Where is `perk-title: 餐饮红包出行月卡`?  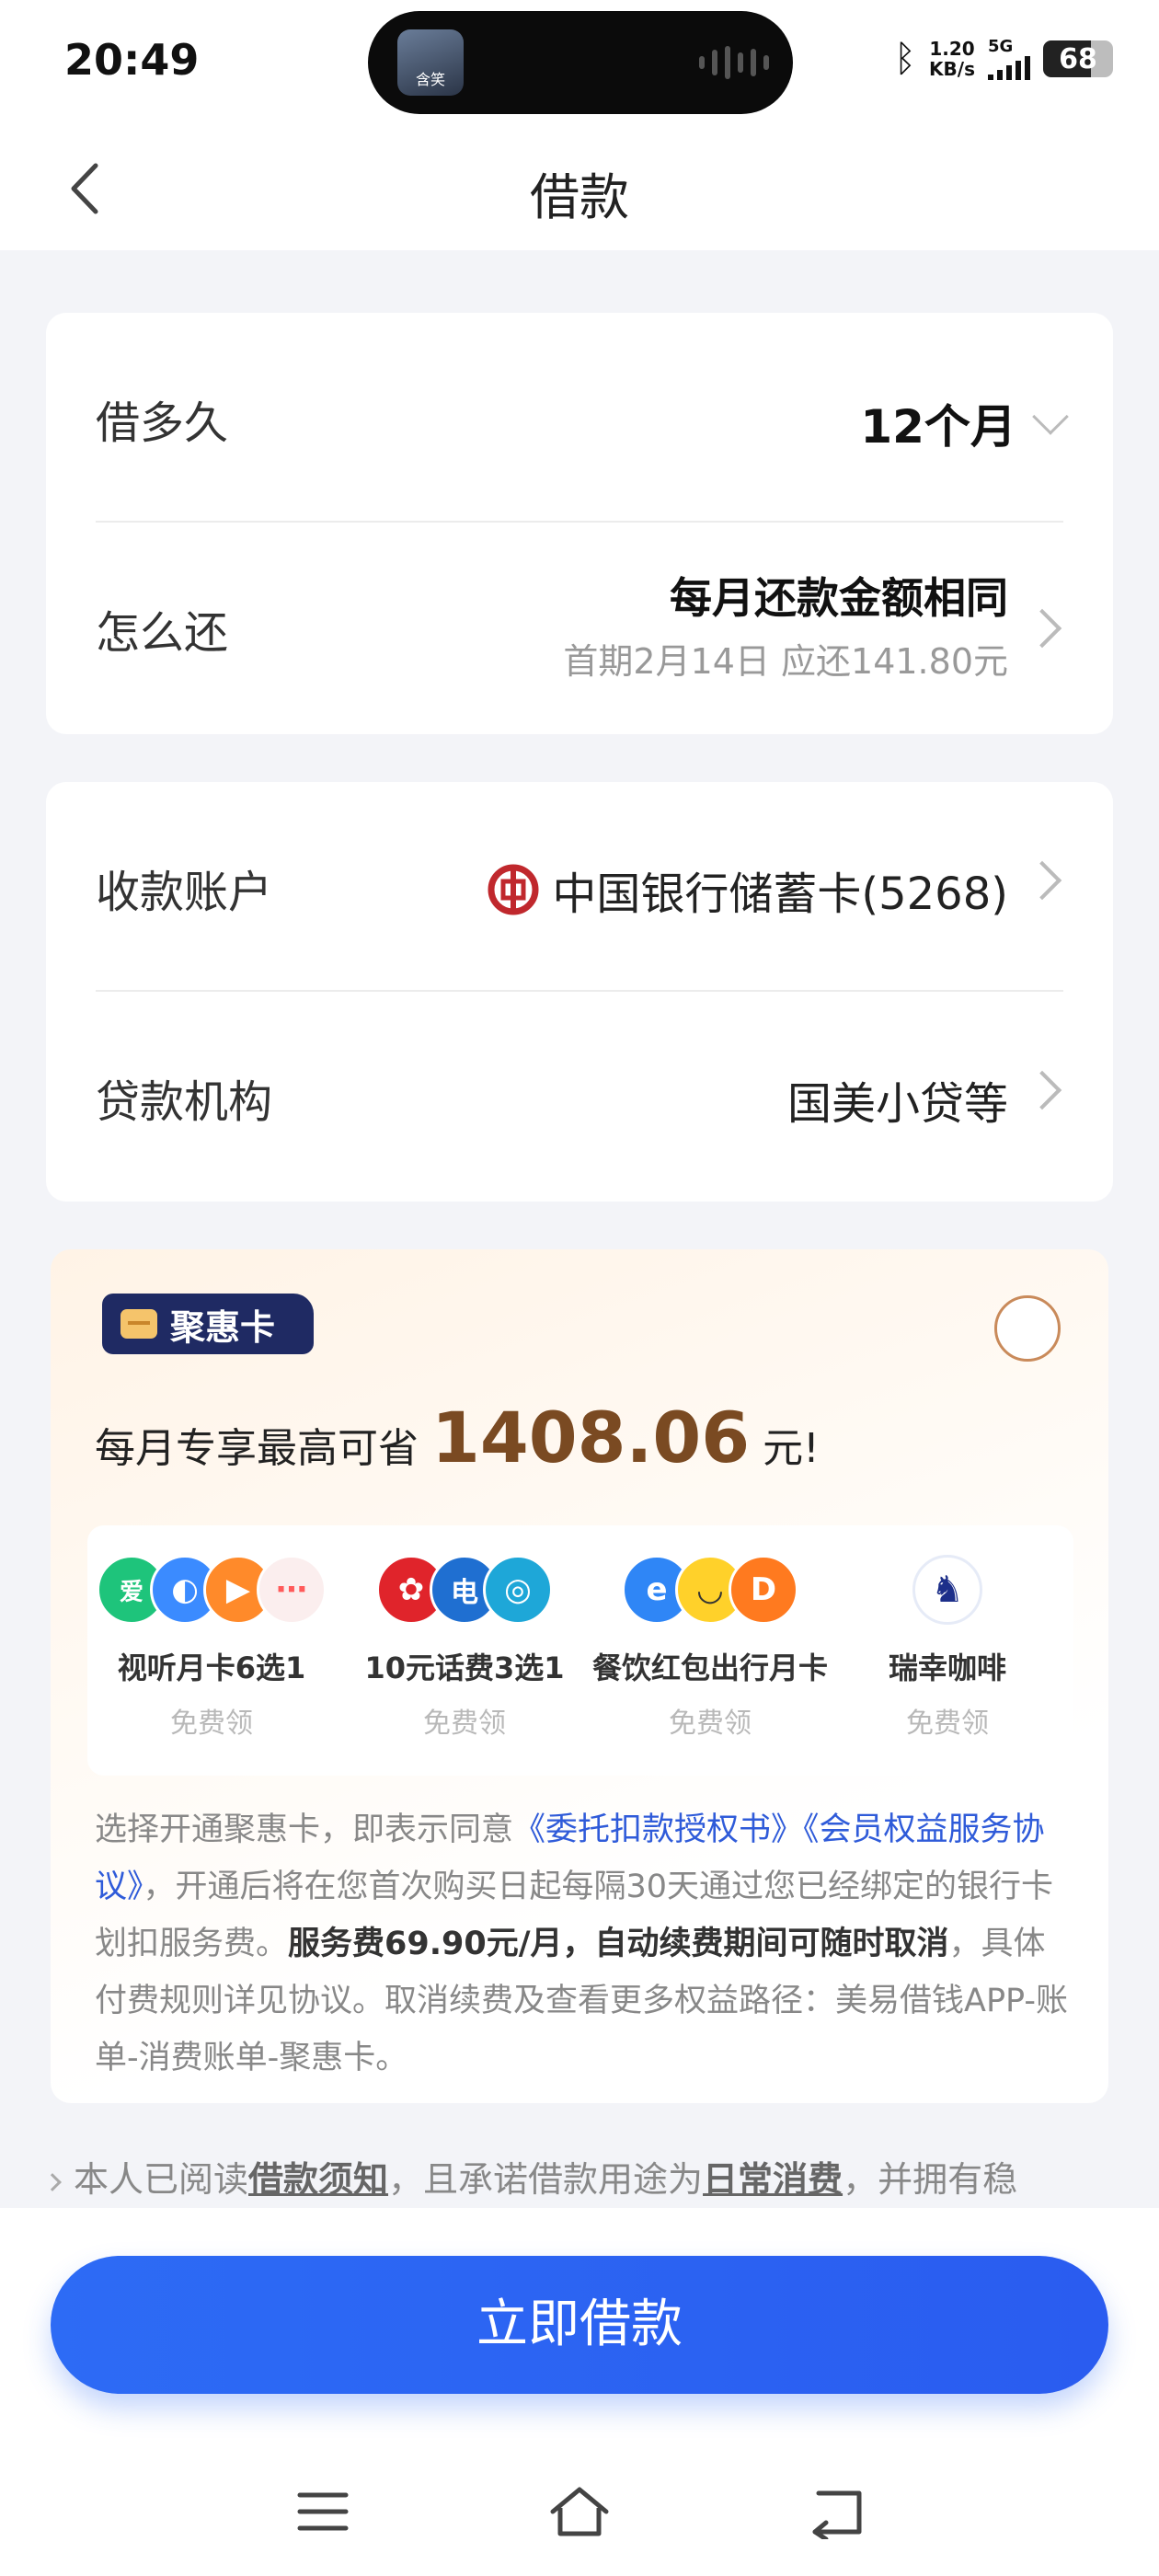 perk-title: 餐饮红包出行月卡 is located at coordinates (709, 1667).